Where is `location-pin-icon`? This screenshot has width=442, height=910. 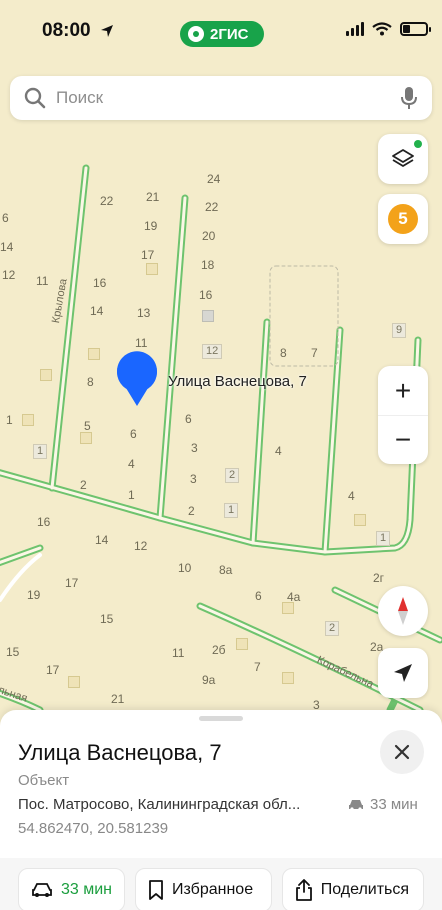 location-pin-icon is located at coordinates (137, 379).